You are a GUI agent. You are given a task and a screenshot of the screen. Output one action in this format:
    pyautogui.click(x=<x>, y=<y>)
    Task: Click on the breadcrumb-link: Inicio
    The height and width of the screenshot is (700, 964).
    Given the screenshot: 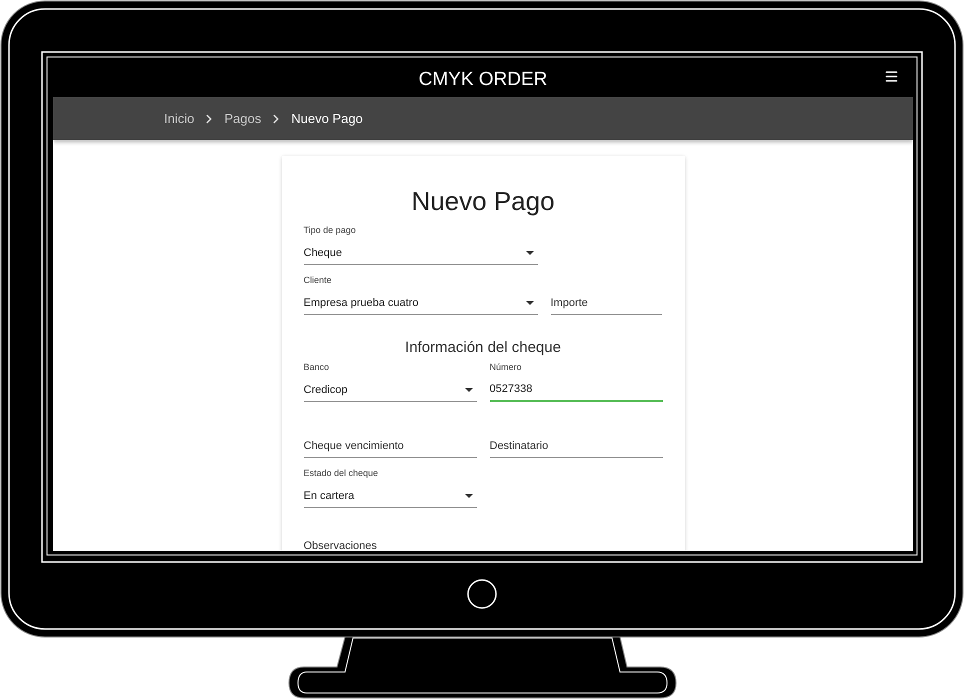 What is the action you would take?
    pyautogui.click(x=179, y=118)
    